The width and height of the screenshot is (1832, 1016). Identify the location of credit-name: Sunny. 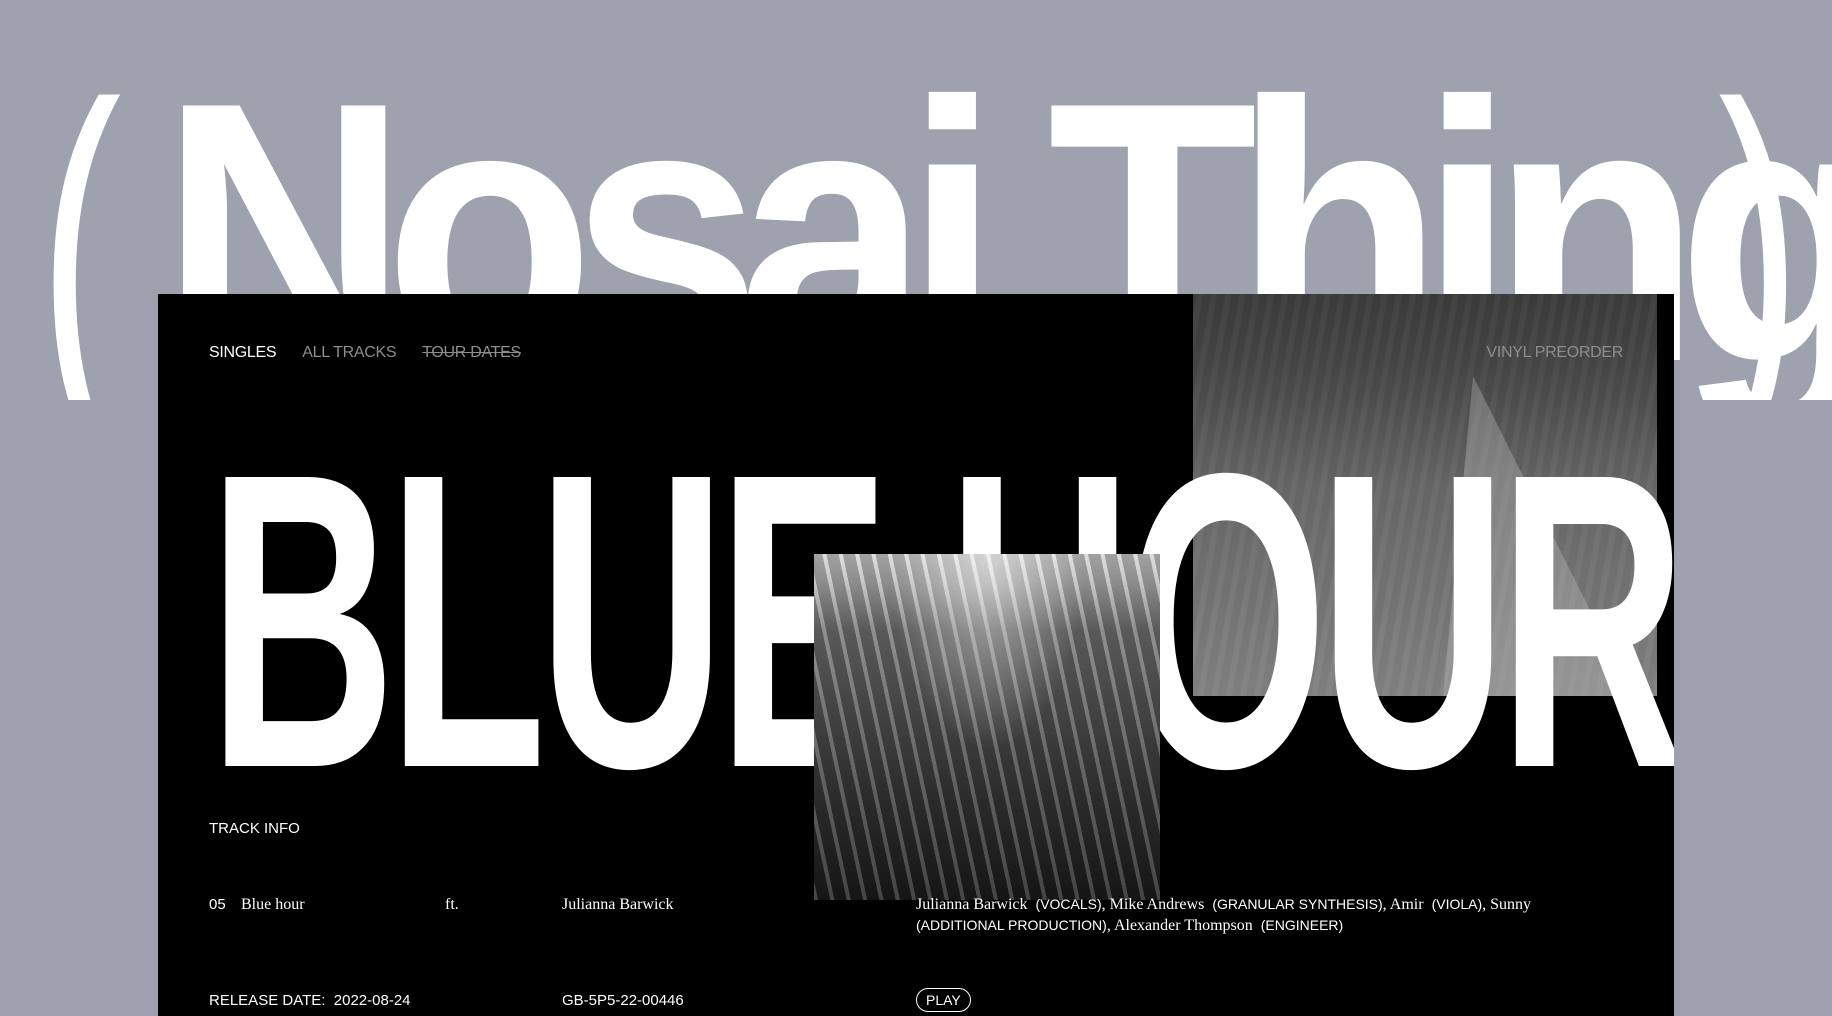
(1511, 904).